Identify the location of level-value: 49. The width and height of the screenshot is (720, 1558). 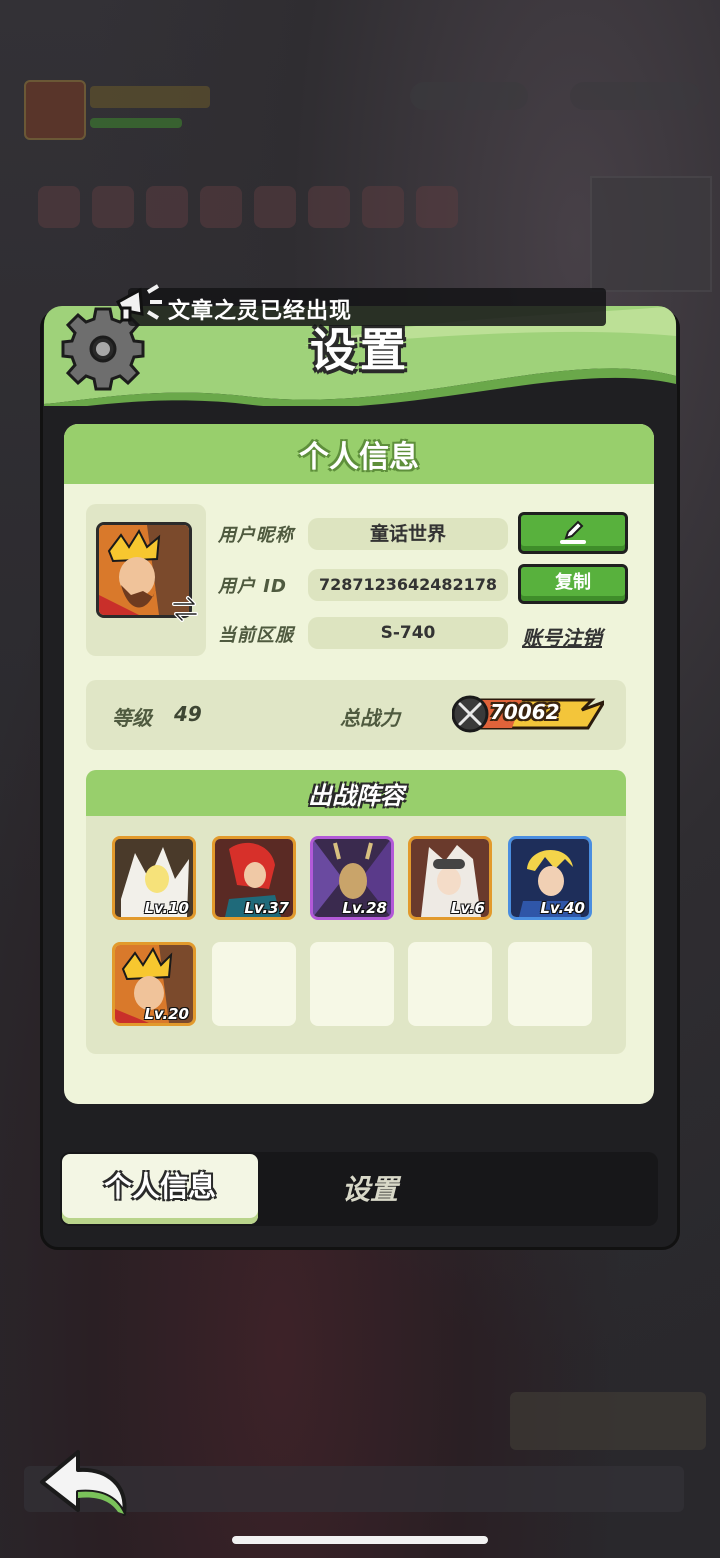
(188, 714).